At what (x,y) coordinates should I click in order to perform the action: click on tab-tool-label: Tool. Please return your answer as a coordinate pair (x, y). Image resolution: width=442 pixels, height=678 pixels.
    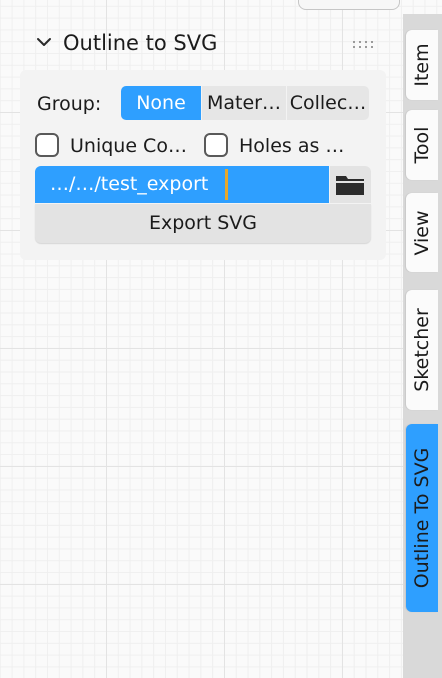
    Looking at the image, I should click on (422, 145).